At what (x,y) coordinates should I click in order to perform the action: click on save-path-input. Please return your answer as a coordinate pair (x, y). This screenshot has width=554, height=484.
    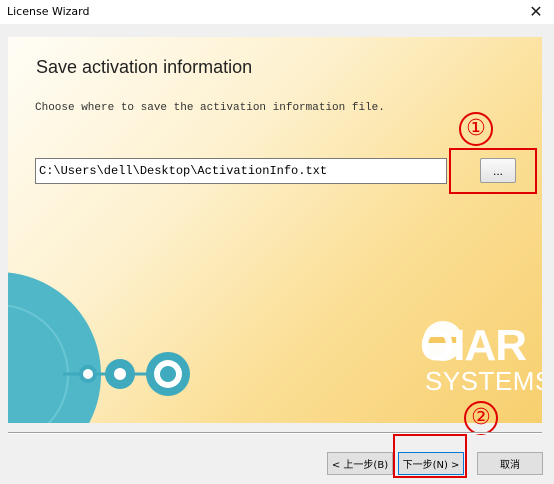
    Looking at the image, I should click on (241, 171).